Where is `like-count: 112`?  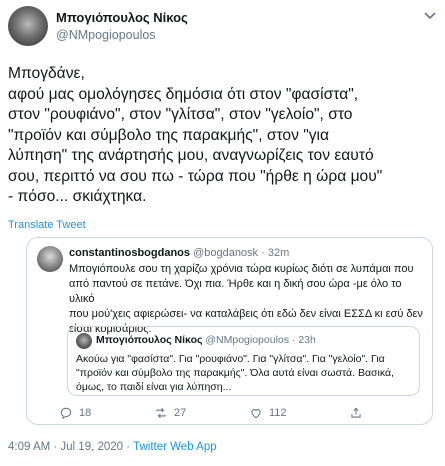 like-count: 112 is located at coordinates (278, 413).